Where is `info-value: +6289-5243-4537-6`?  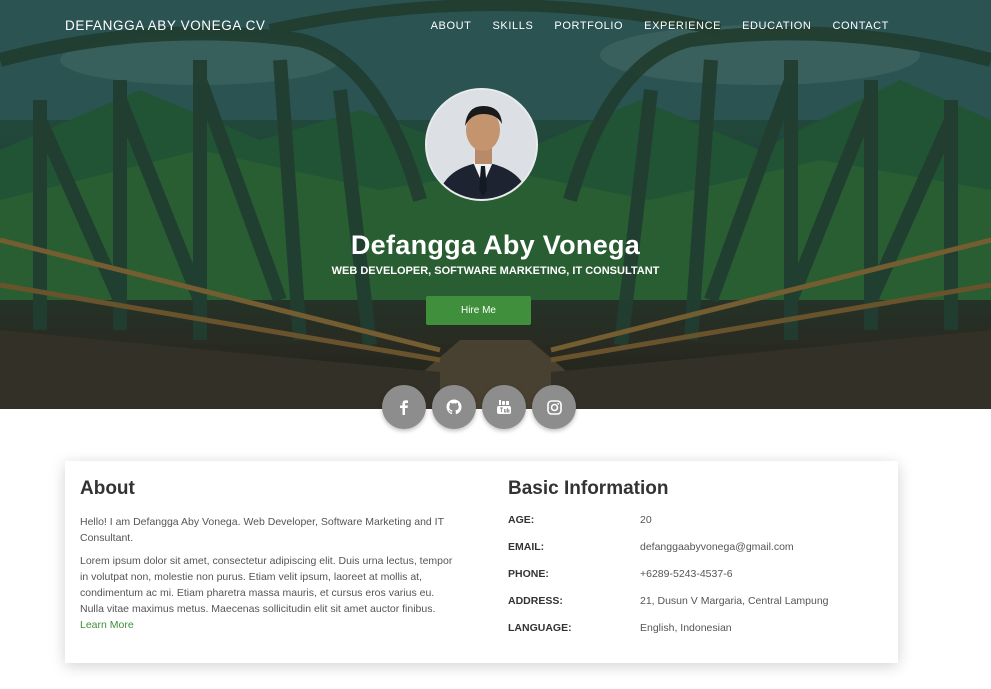 info-value: +6289-5243-4537-6 is located at coordinates (686, 574).